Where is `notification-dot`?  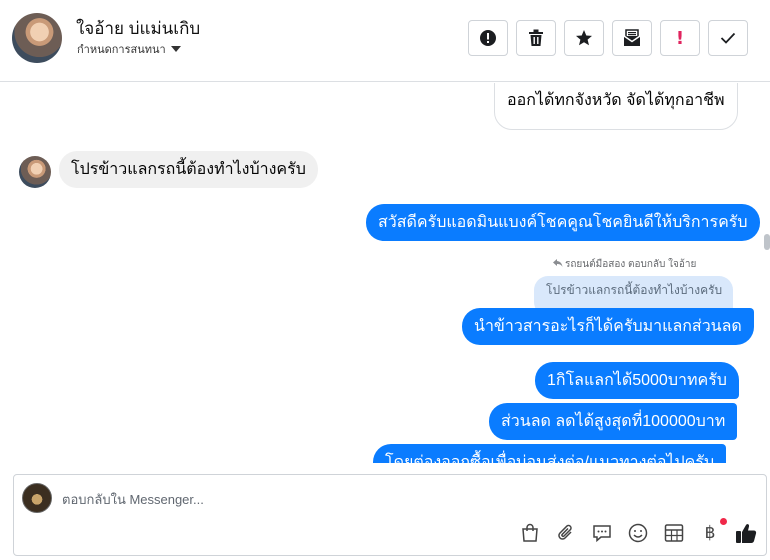
notification-dot is located at coordinates (723, 521).